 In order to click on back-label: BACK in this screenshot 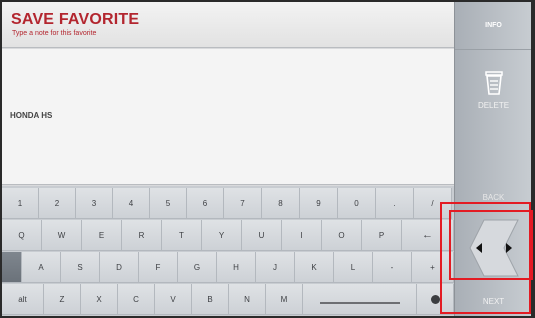, I will do `click(493, 197)`.